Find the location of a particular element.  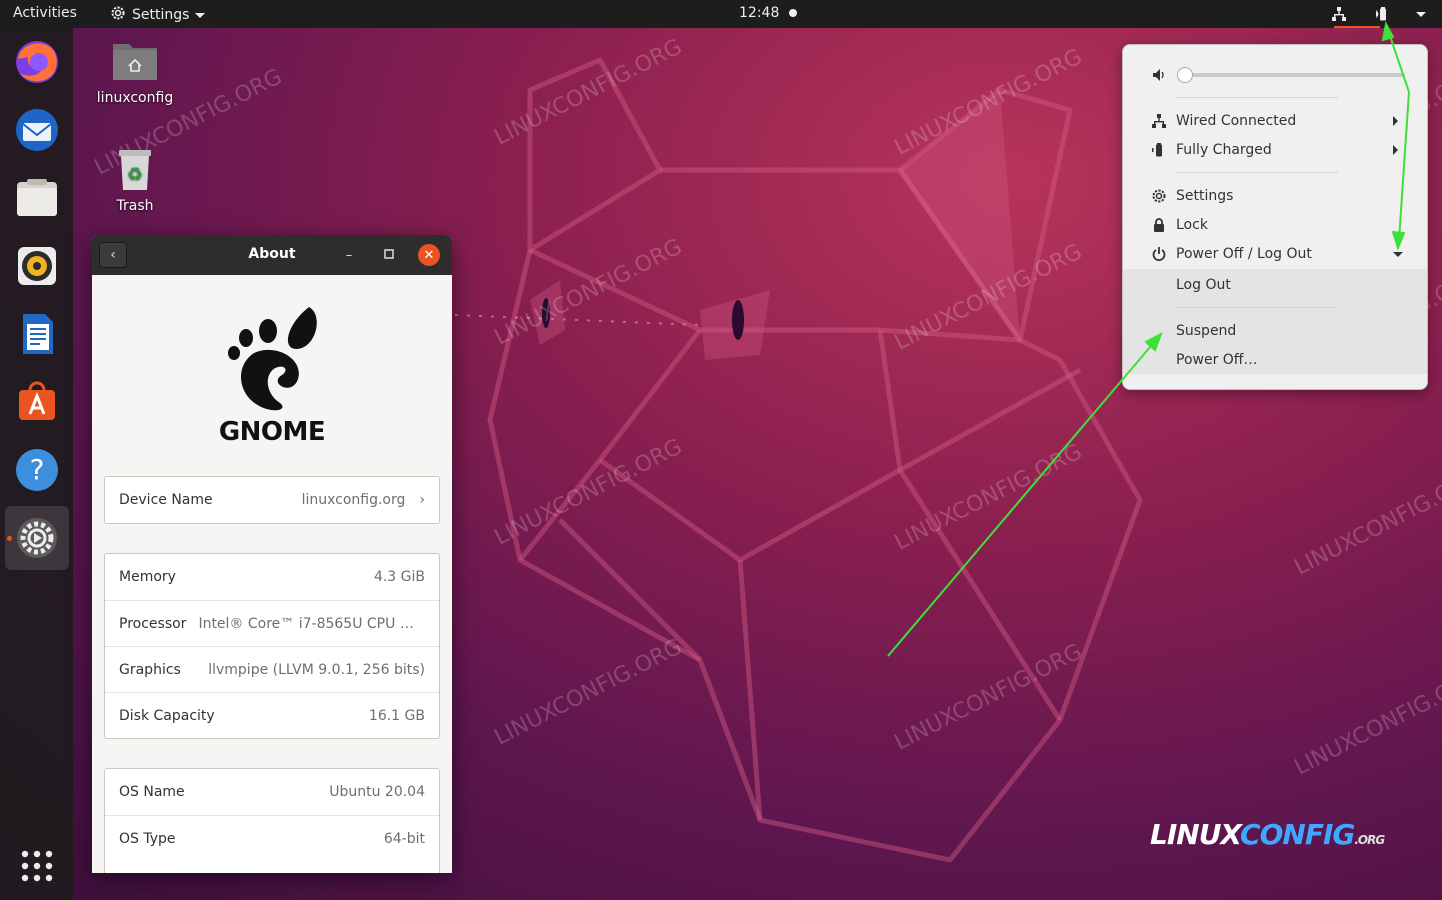

brand-config: CONFIG is located at coordinates (1297, 834).